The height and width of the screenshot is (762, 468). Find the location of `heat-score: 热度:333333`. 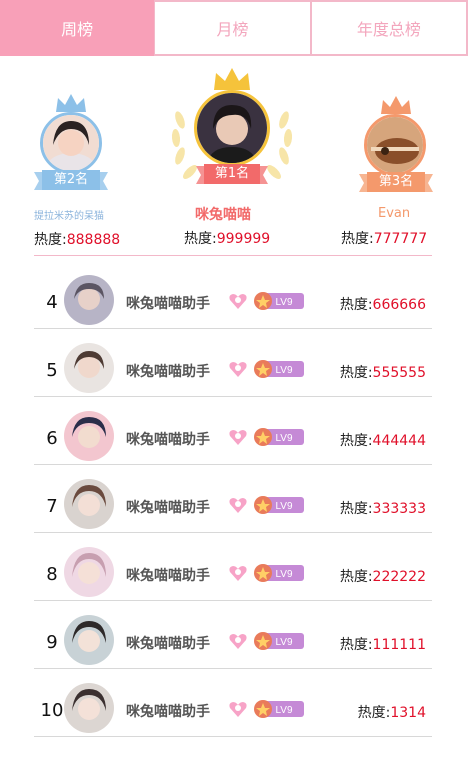

heat-score: 热度:333333 is located at coordinates (382, 509).